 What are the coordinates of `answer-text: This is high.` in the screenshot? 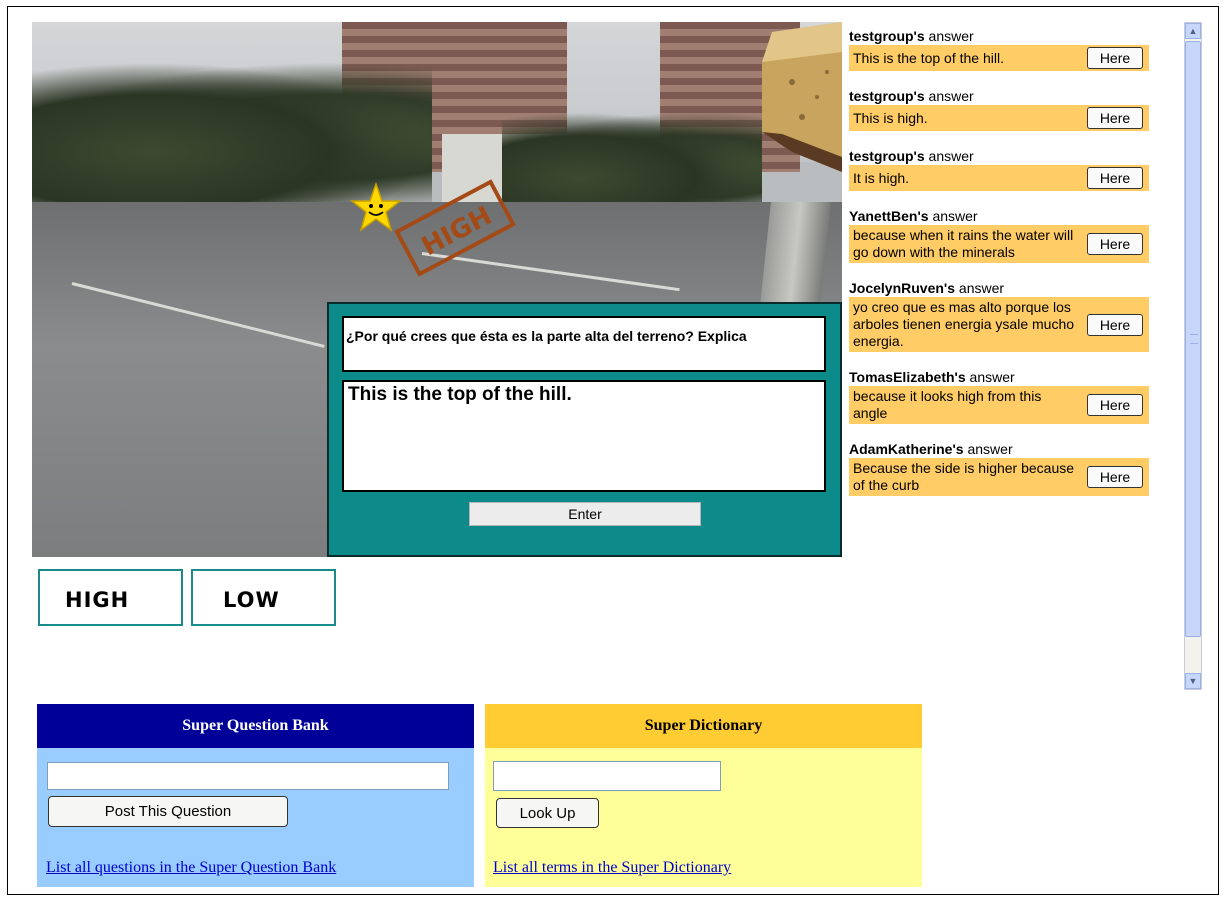 It's located at (890, 117).